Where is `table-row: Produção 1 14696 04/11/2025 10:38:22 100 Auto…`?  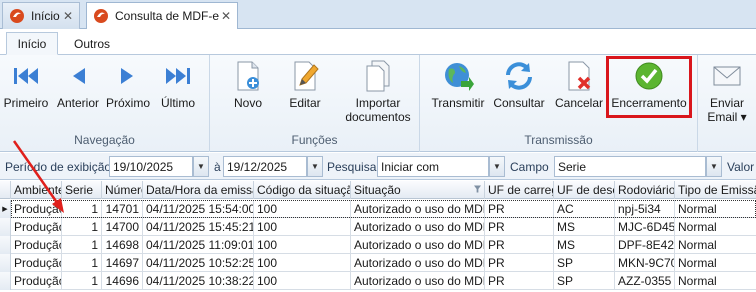 table-row: Produção 1 14696 04/11/2025 10:38:22 100 Auto… is located at coordinates (378, 281).